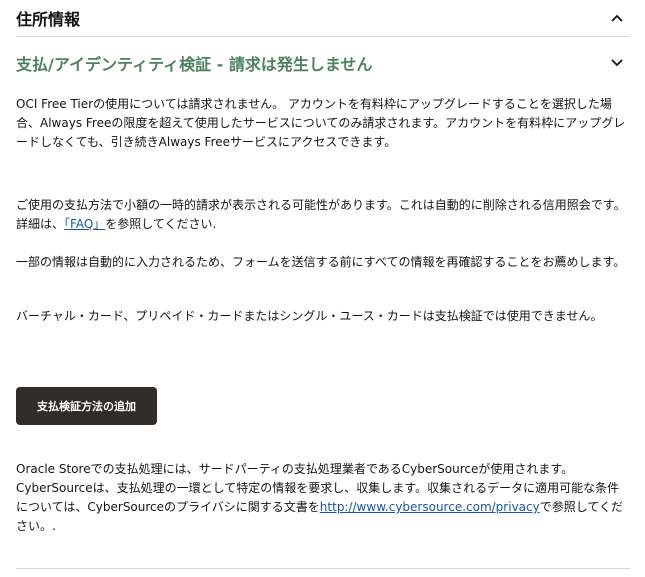 This screenshot has width=645, height=577. I want to click on address-section-title: 住所情報, so click(48, 19).